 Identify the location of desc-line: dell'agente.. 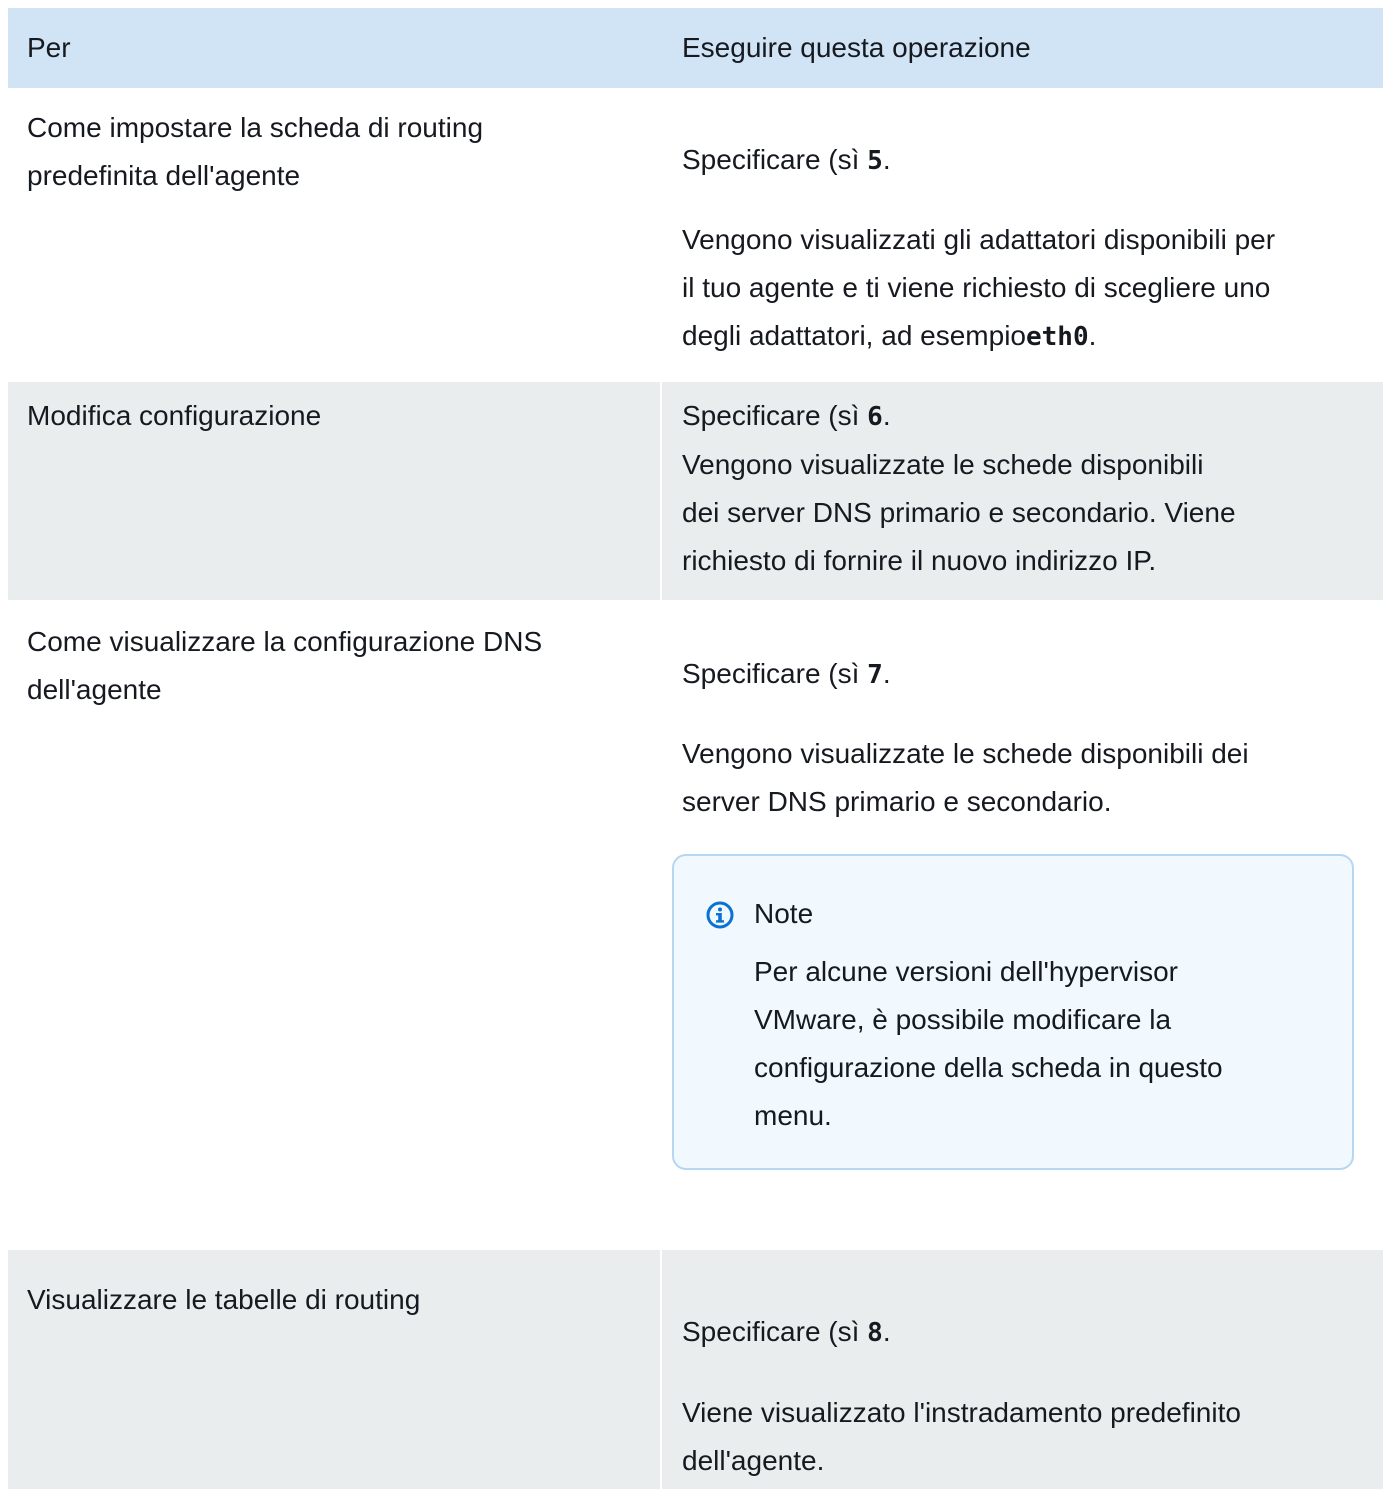
(753, 1460).